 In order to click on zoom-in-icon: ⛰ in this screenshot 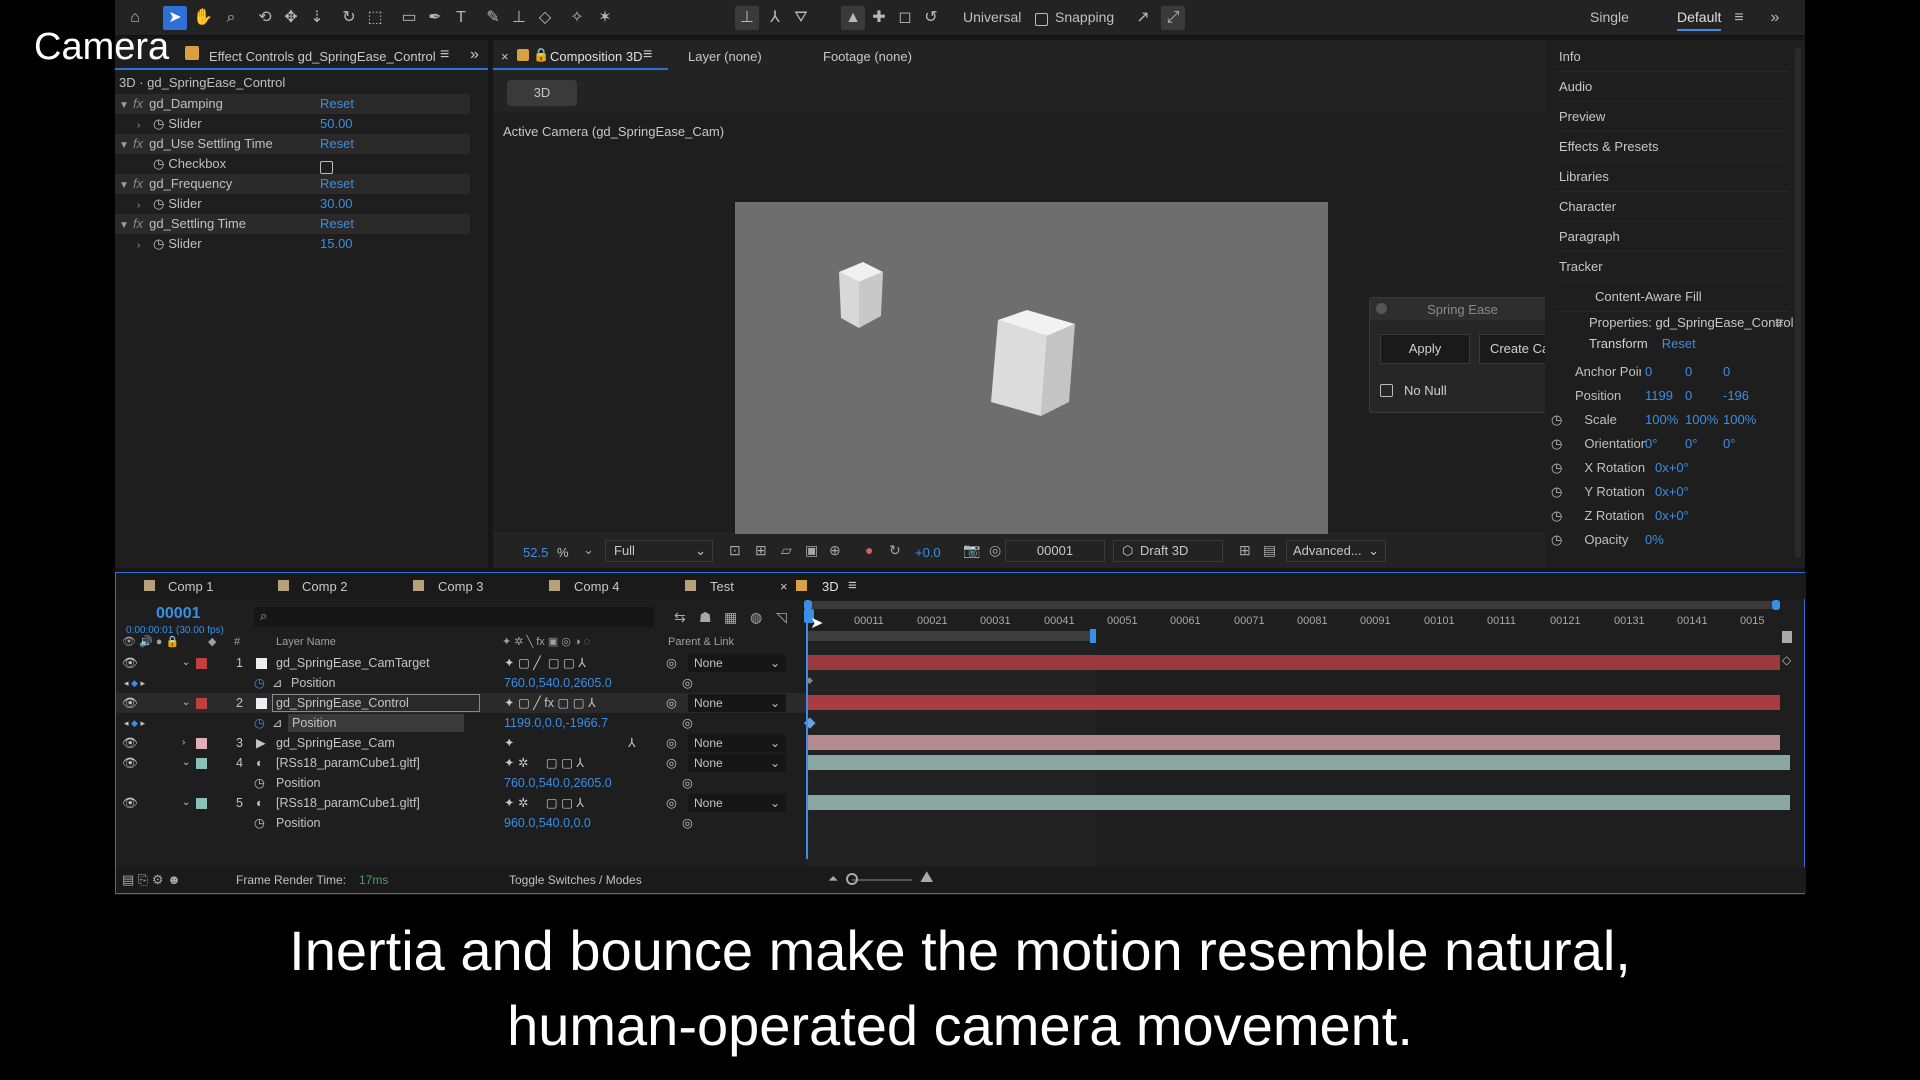, I will do `click(926, 878)`.